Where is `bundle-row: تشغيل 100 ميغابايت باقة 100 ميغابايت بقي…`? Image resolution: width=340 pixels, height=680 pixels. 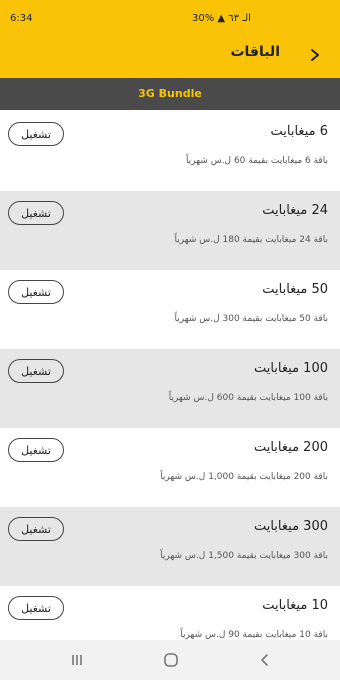
bundle-row: تشغيل 100 ميغابايت باقة 100 ميغابايت بقي… is located at coordinates (170, 388).